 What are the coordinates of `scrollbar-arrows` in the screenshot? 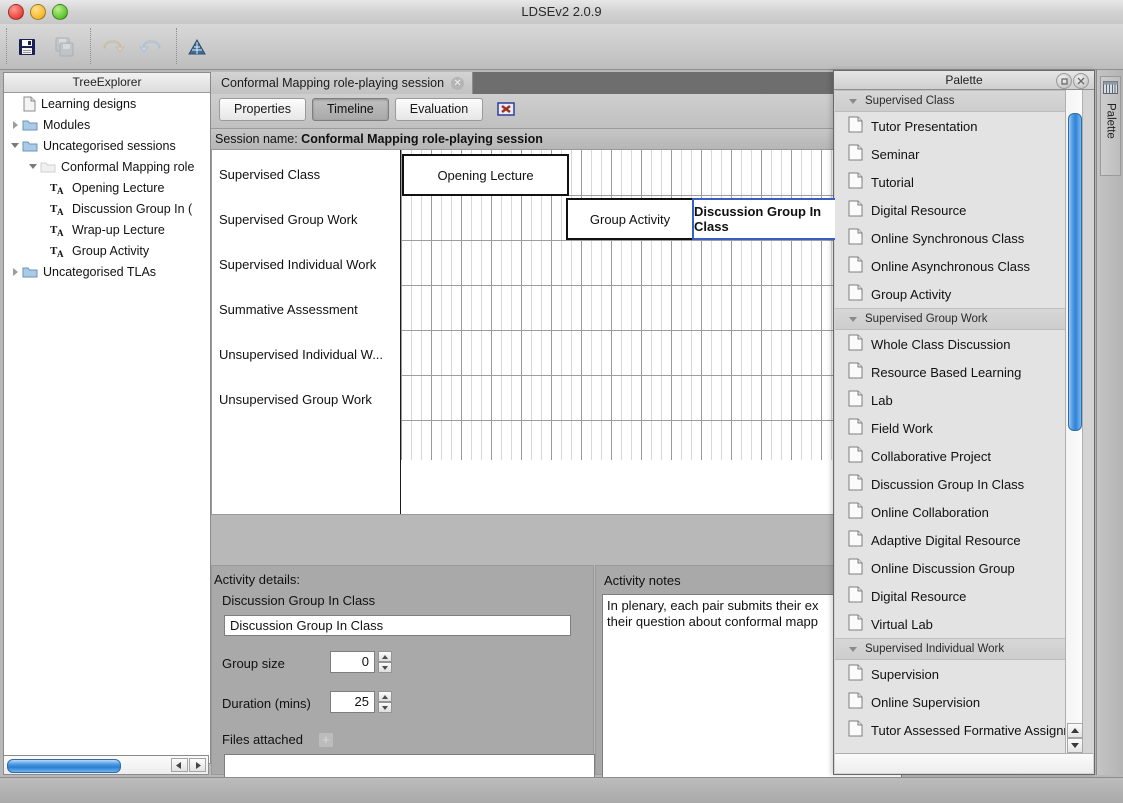 It's located at (188, 765).